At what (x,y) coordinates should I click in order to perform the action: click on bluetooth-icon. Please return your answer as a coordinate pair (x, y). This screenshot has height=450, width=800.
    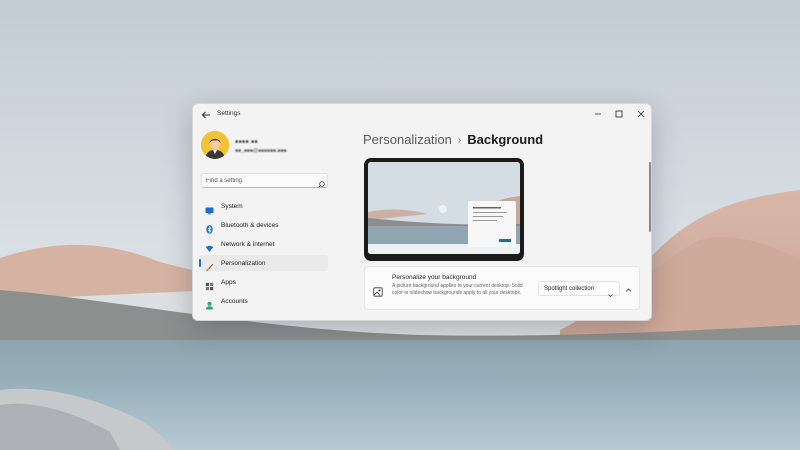
    Looking at the image, I should click on (209, 227).